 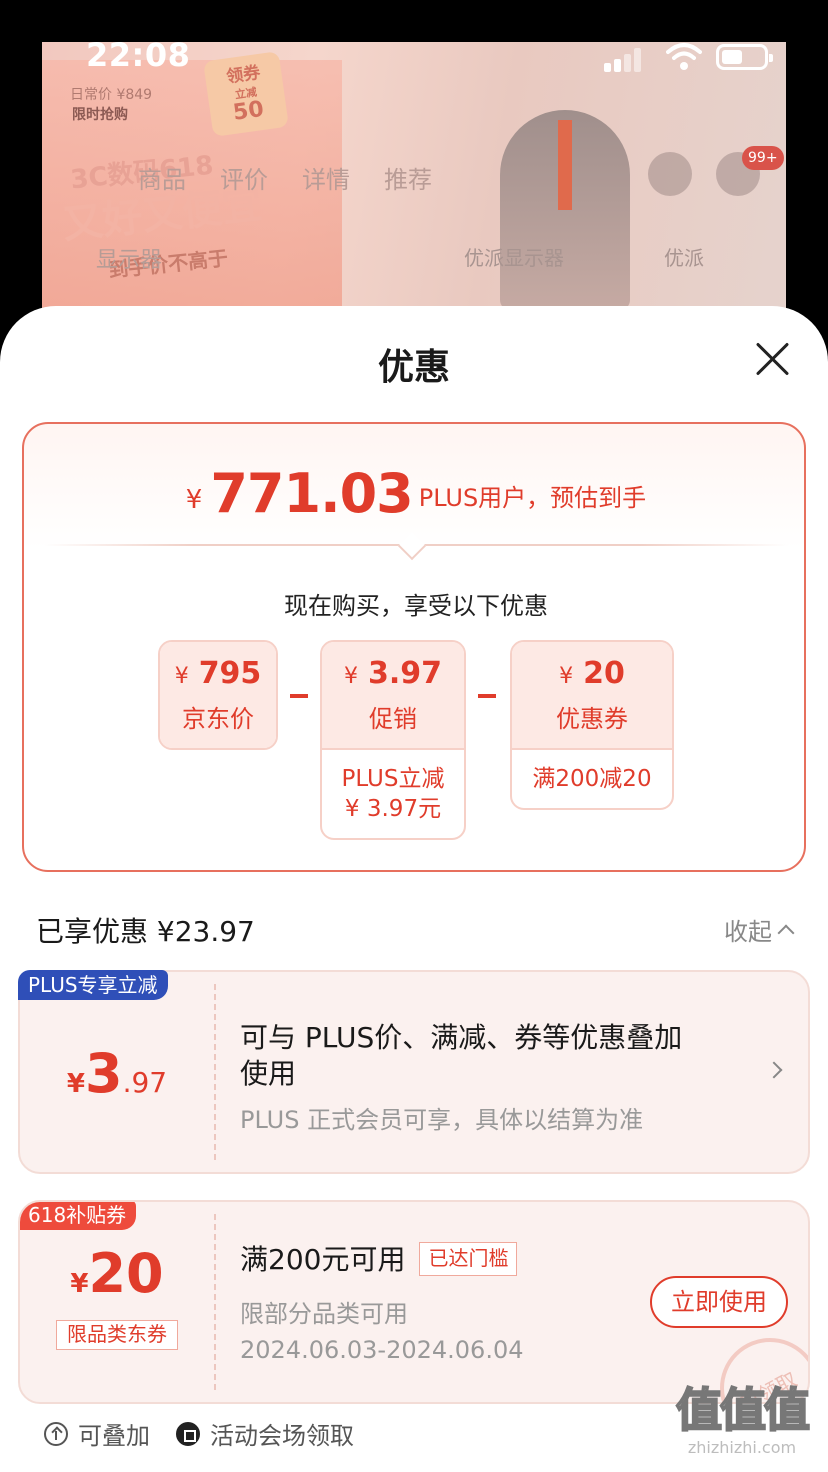 I want to click on source-note: 活动会场领取, so click(x=265, y=1433).